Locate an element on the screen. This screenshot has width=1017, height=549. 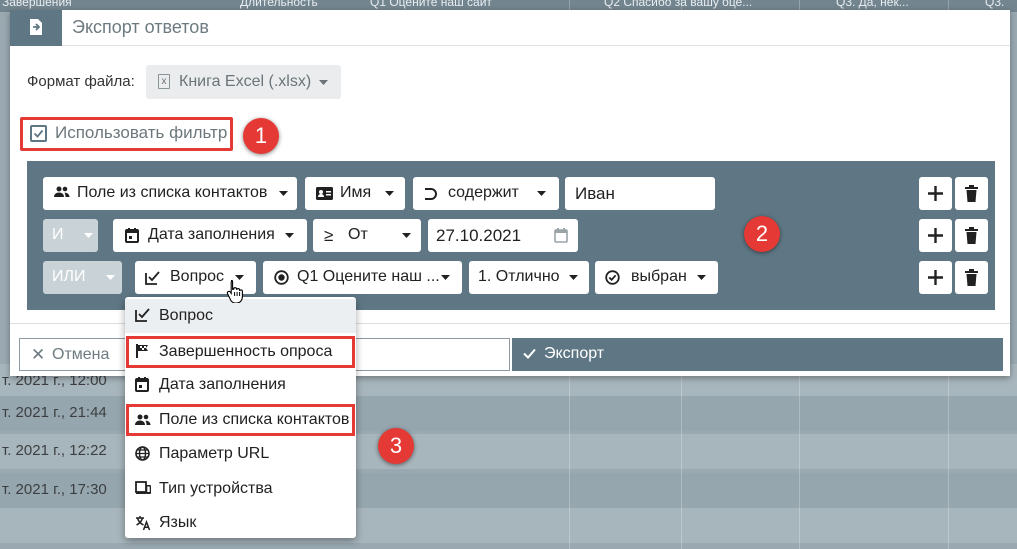
filter-operator-select: содержит is located at coordinates (486, 193).